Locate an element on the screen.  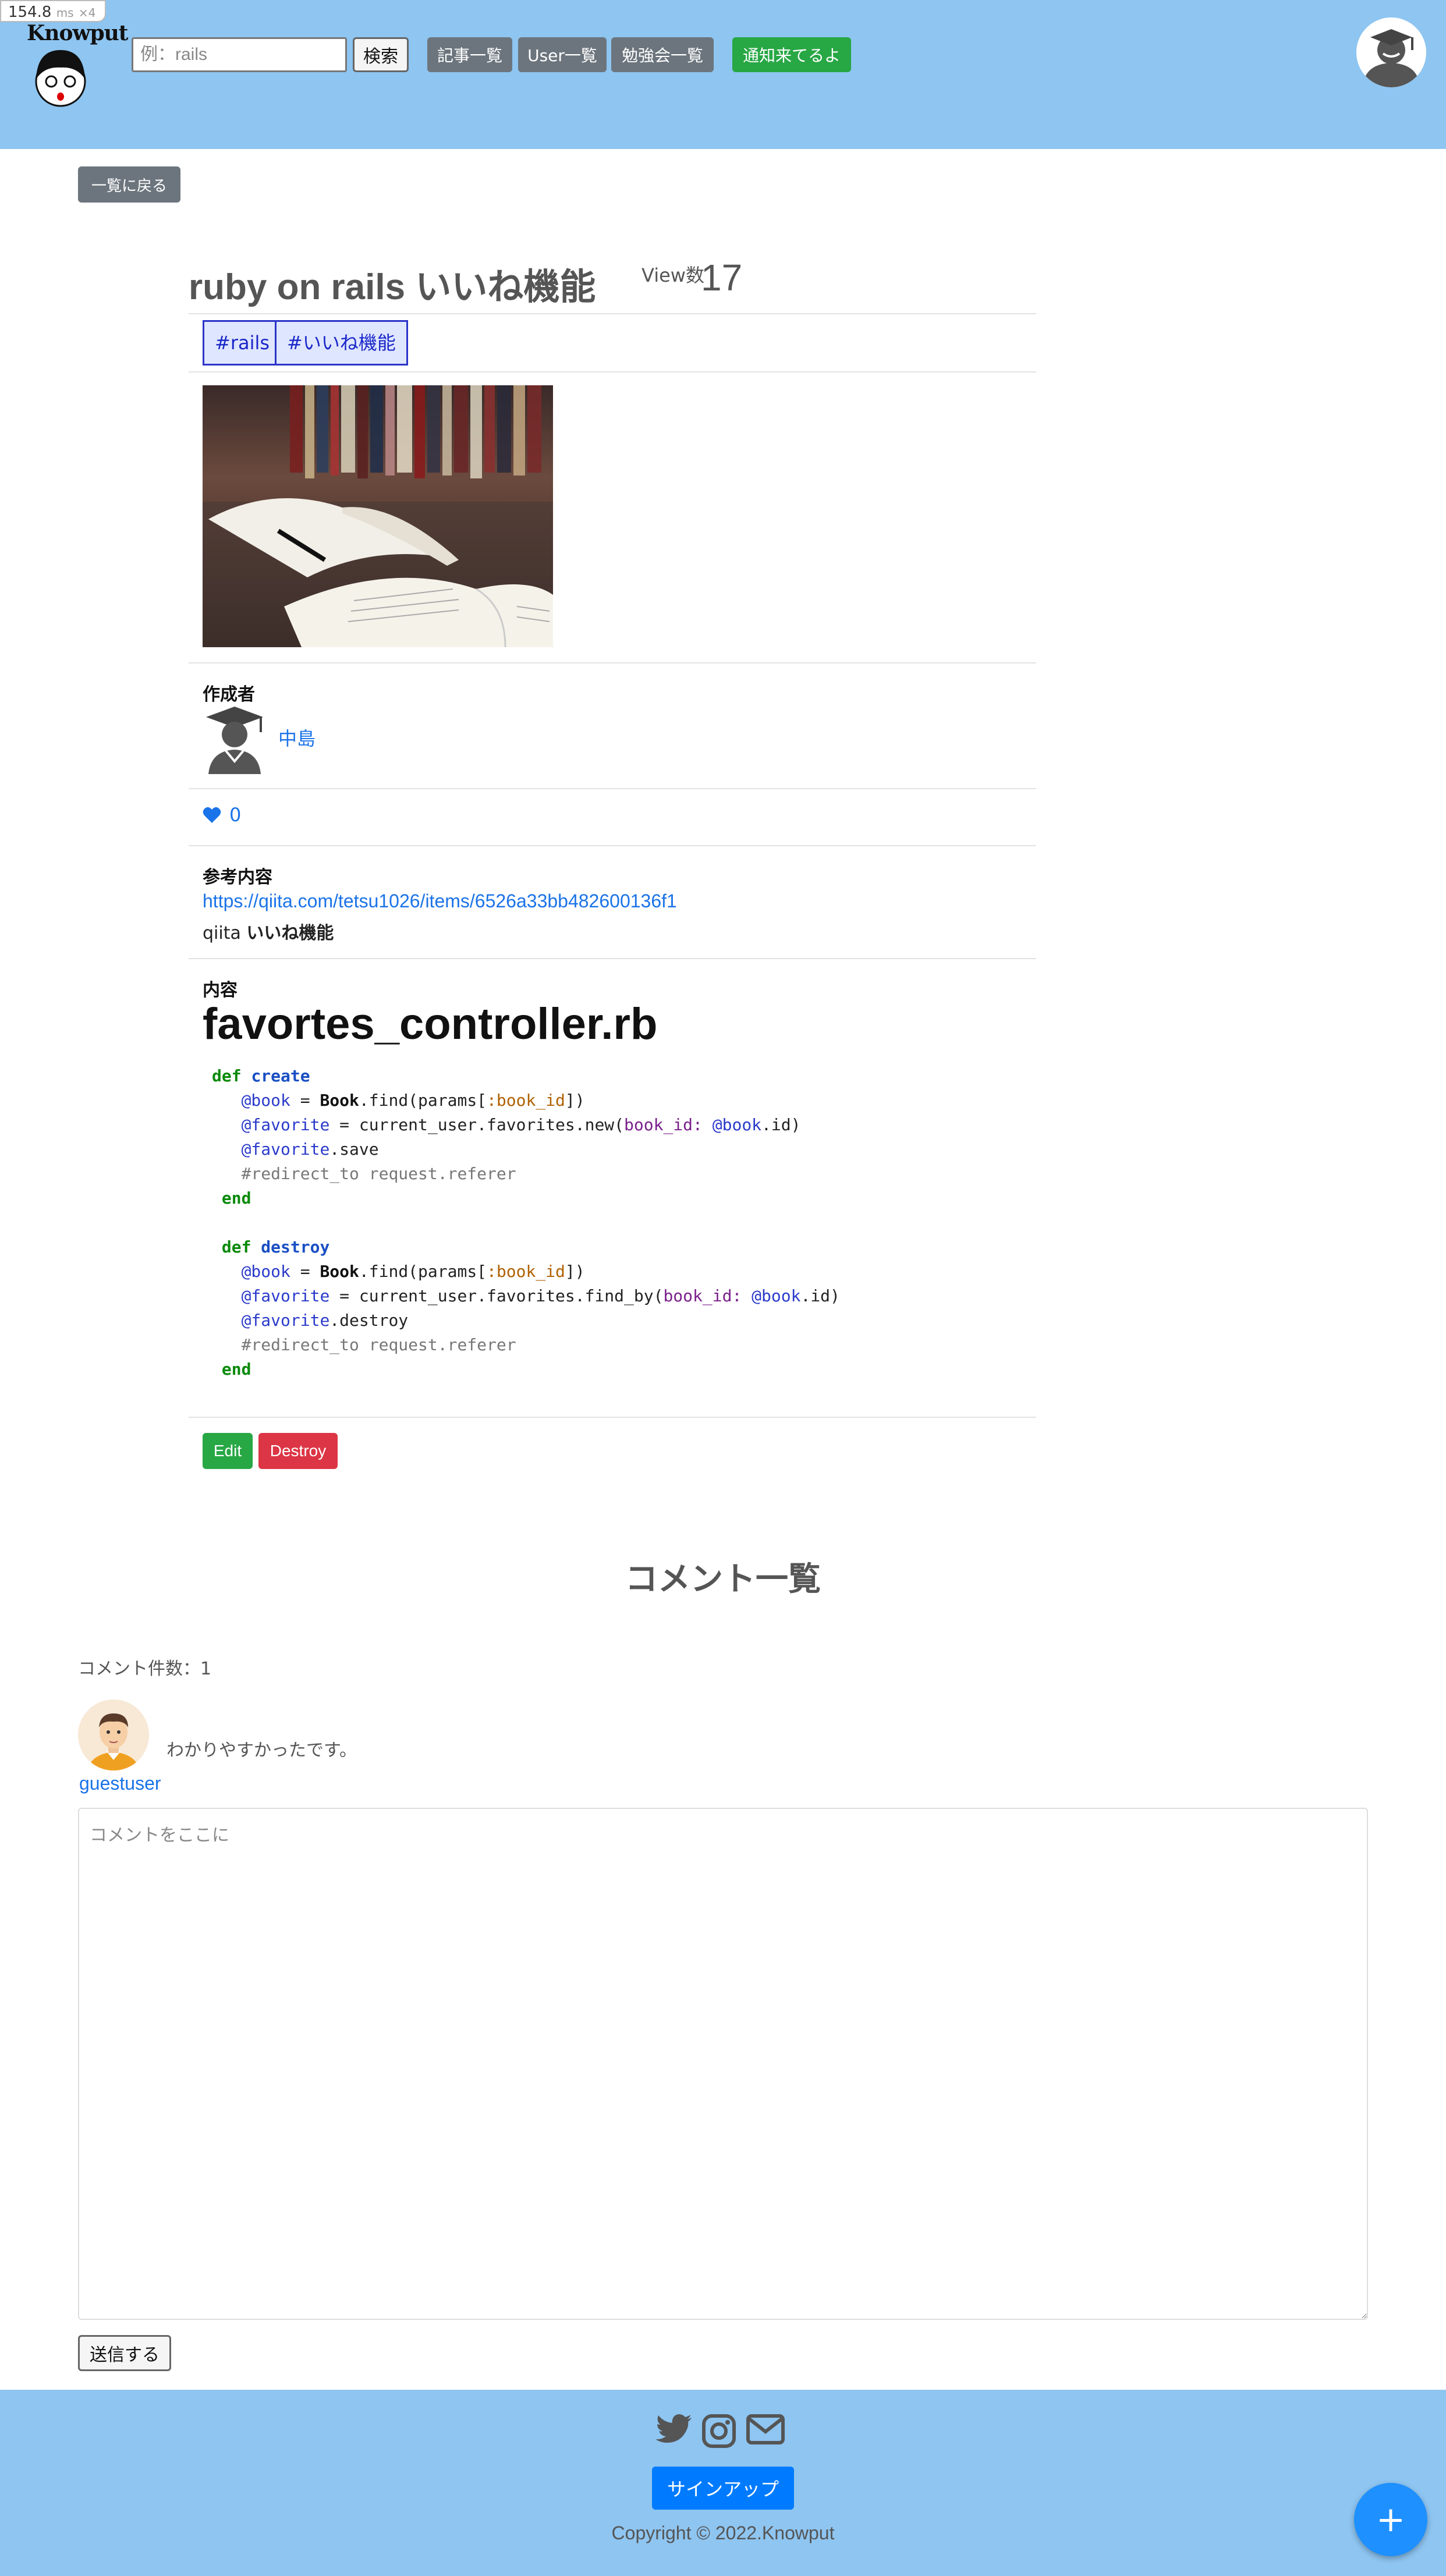
perf-value: 154.8 is located at coordinates (30, 12).